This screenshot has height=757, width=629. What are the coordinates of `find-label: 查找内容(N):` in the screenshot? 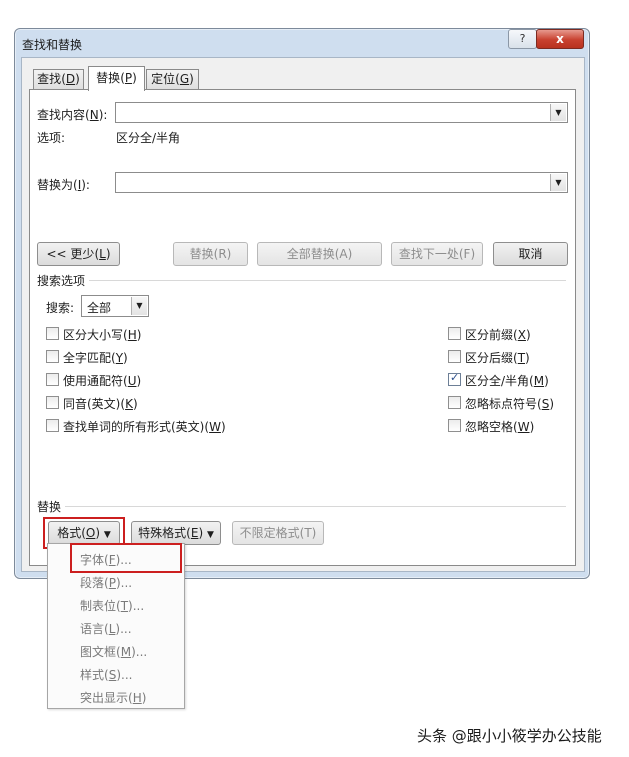 It's located at (72, 115).